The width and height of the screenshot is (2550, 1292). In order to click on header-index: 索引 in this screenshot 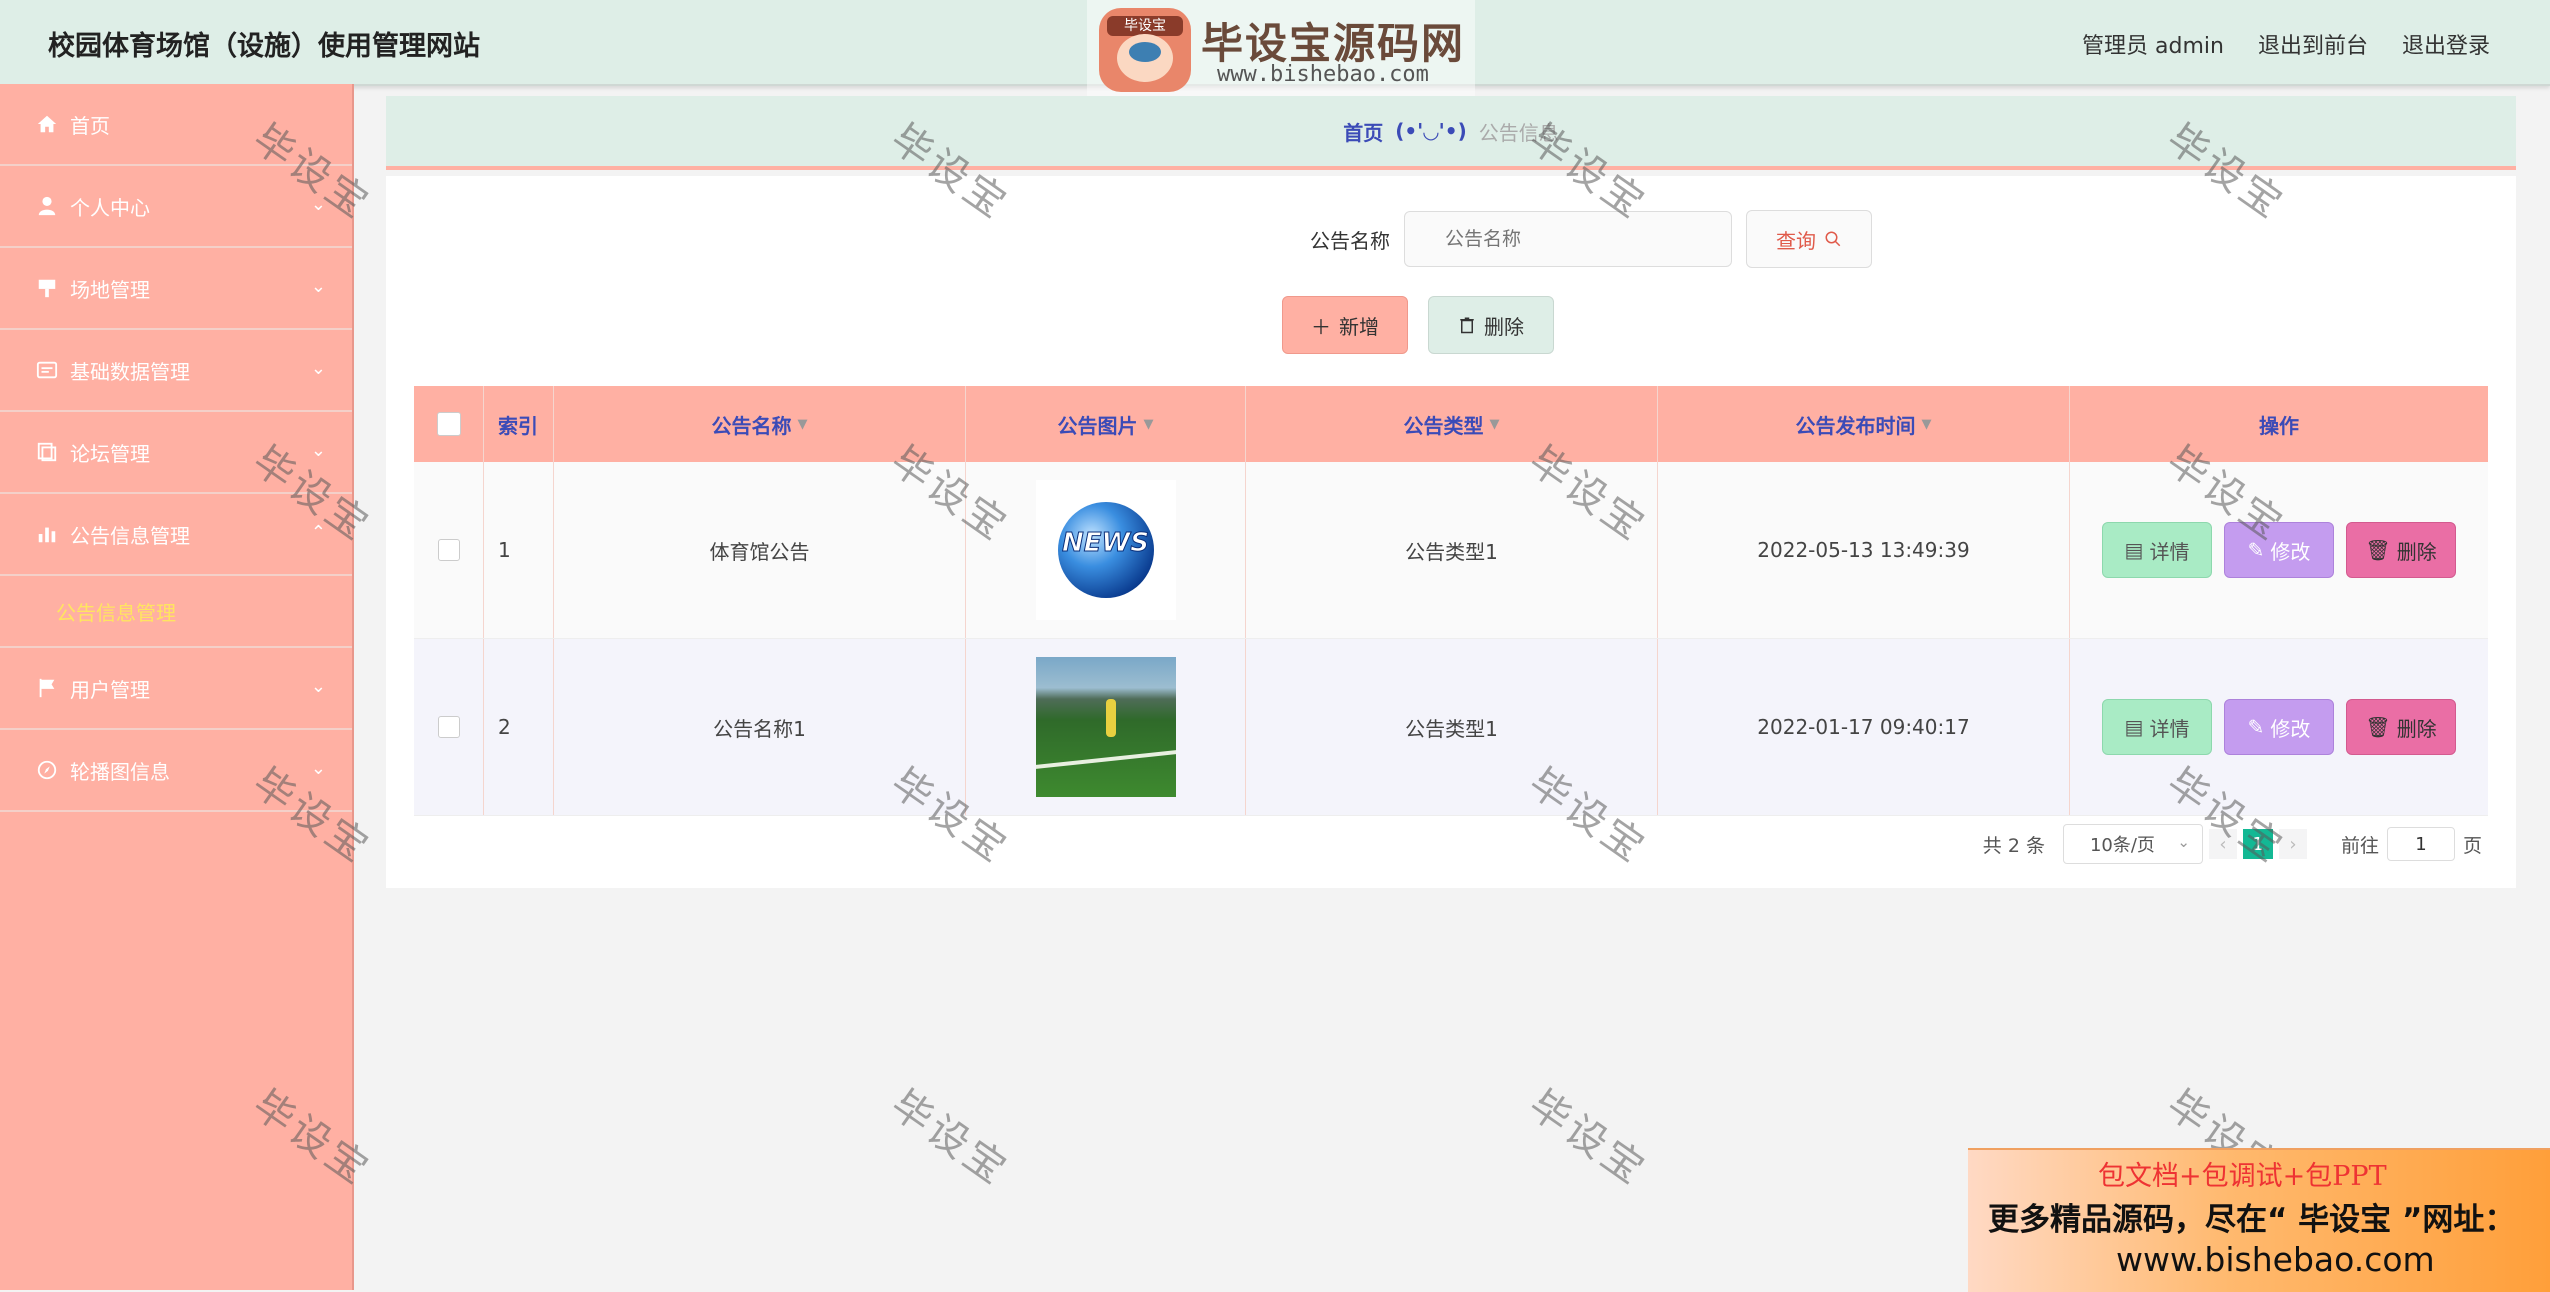, I will do `click(519, 424)`.